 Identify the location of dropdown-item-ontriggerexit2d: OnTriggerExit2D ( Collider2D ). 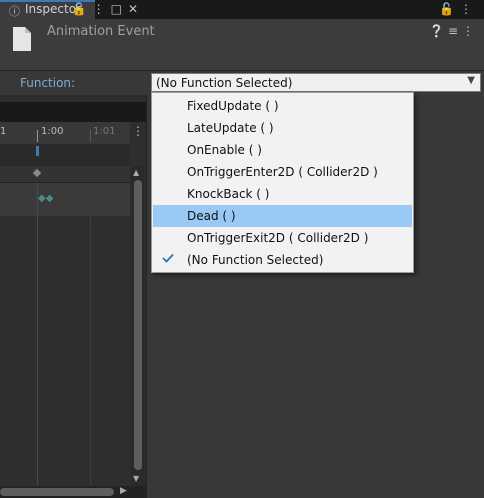
(282, 238).